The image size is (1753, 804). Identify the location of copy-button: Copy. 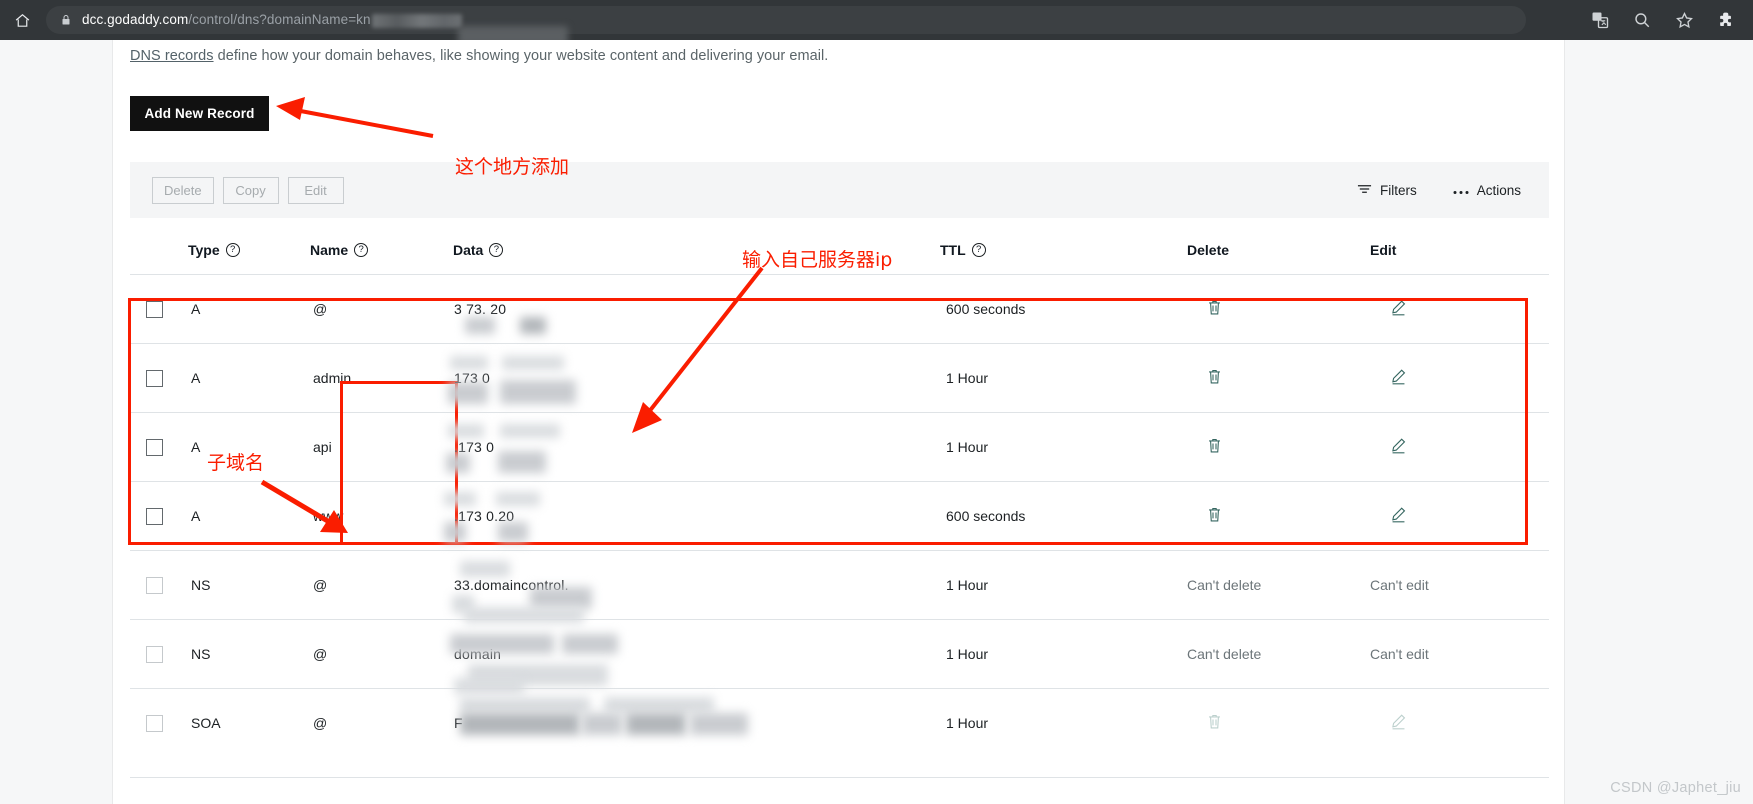
(250, 190).